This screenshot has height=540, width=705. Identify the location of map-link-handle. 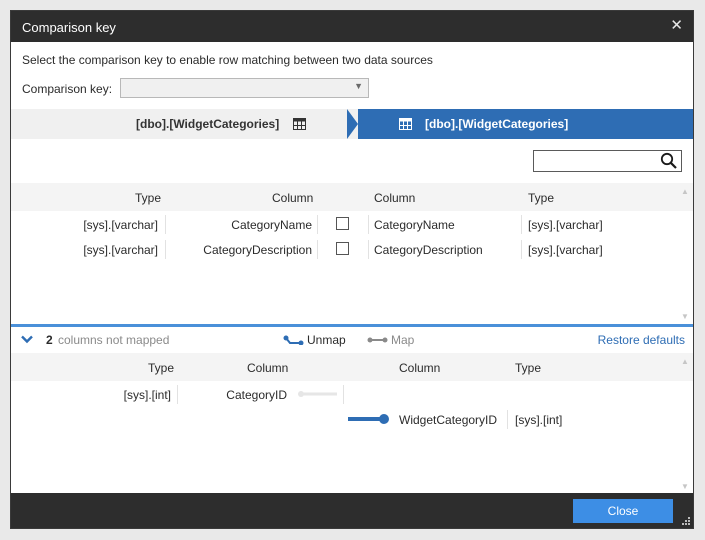
(369, 419).